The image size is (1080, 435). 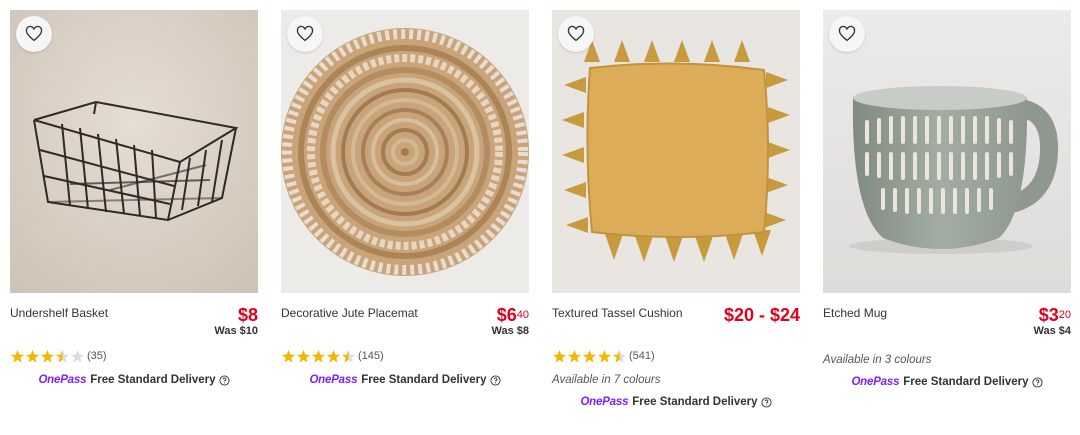 What do you see at coordinates (522, 315) in the screenshot?
I see `price-cents: 40` at bounding box center [522, 315].